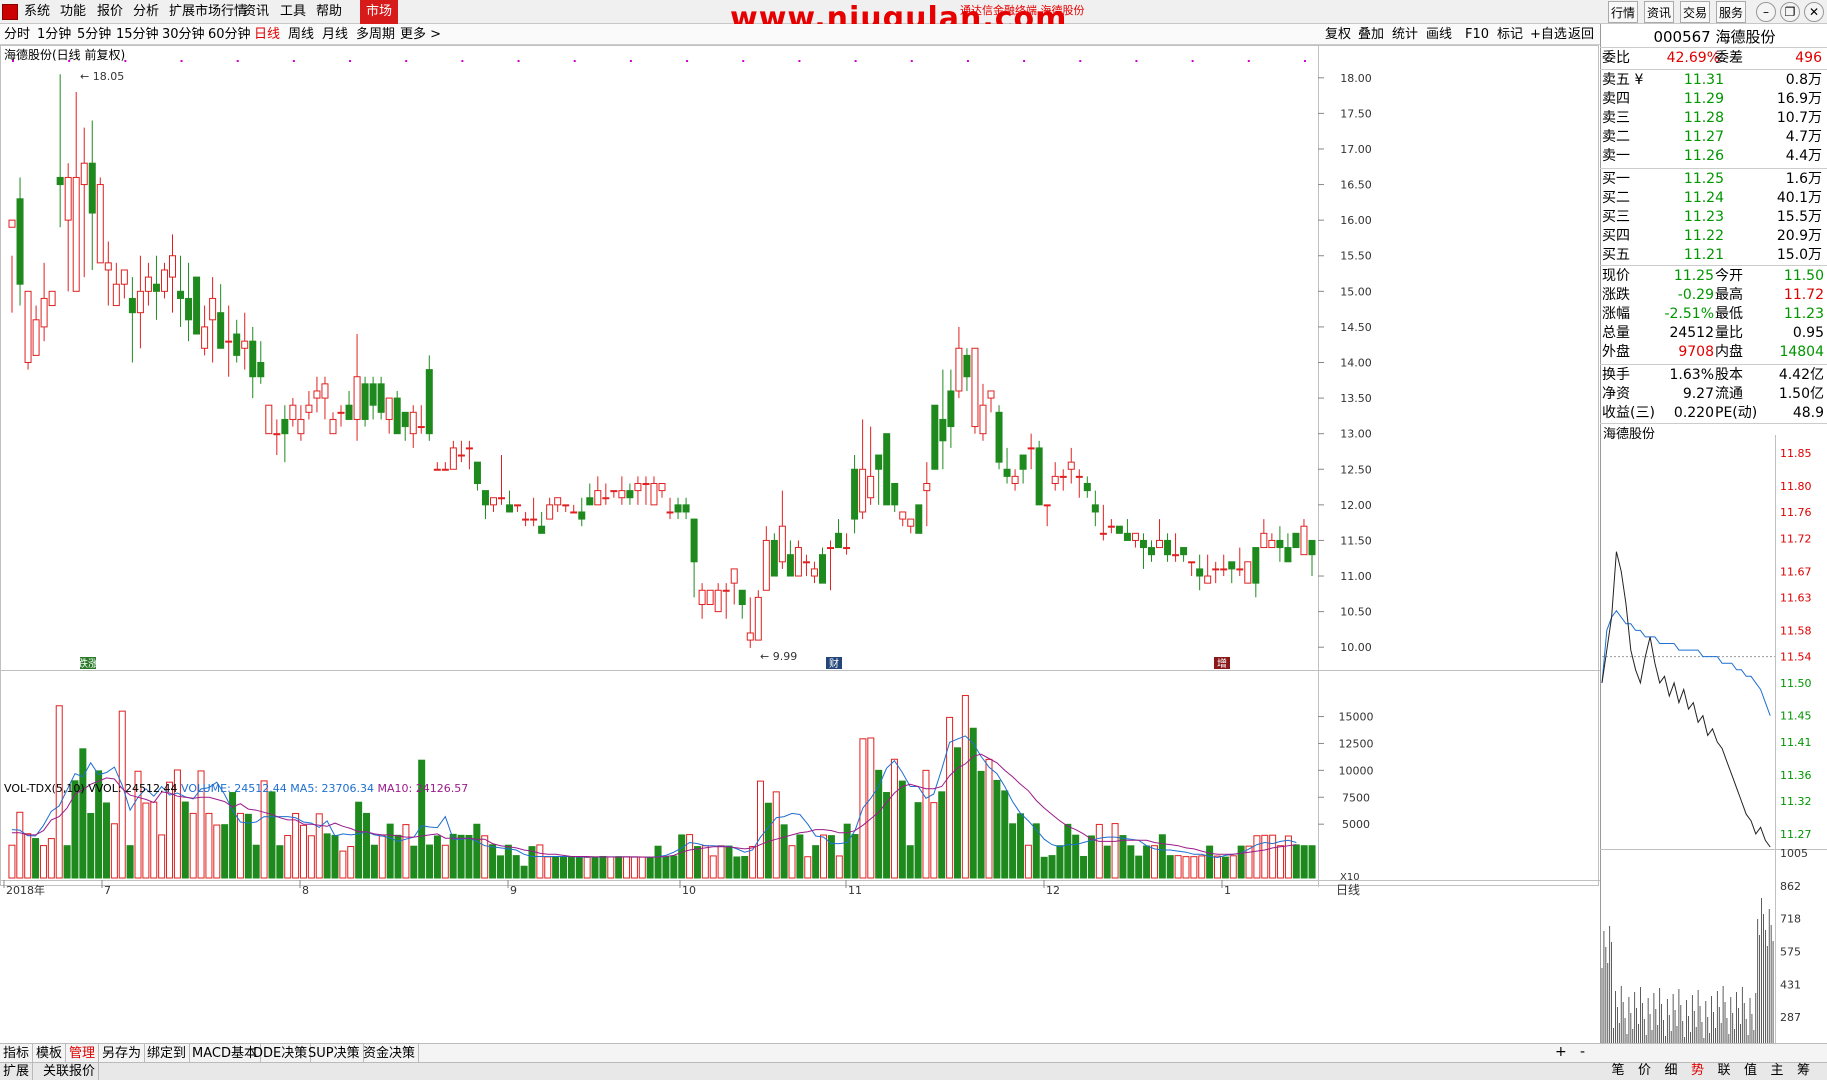 This screenshot has width=1827, height=1080. What do you see at coordinates (1713, 265) in the screenshot?
I see `divider` at bounding box center [1713, 265].